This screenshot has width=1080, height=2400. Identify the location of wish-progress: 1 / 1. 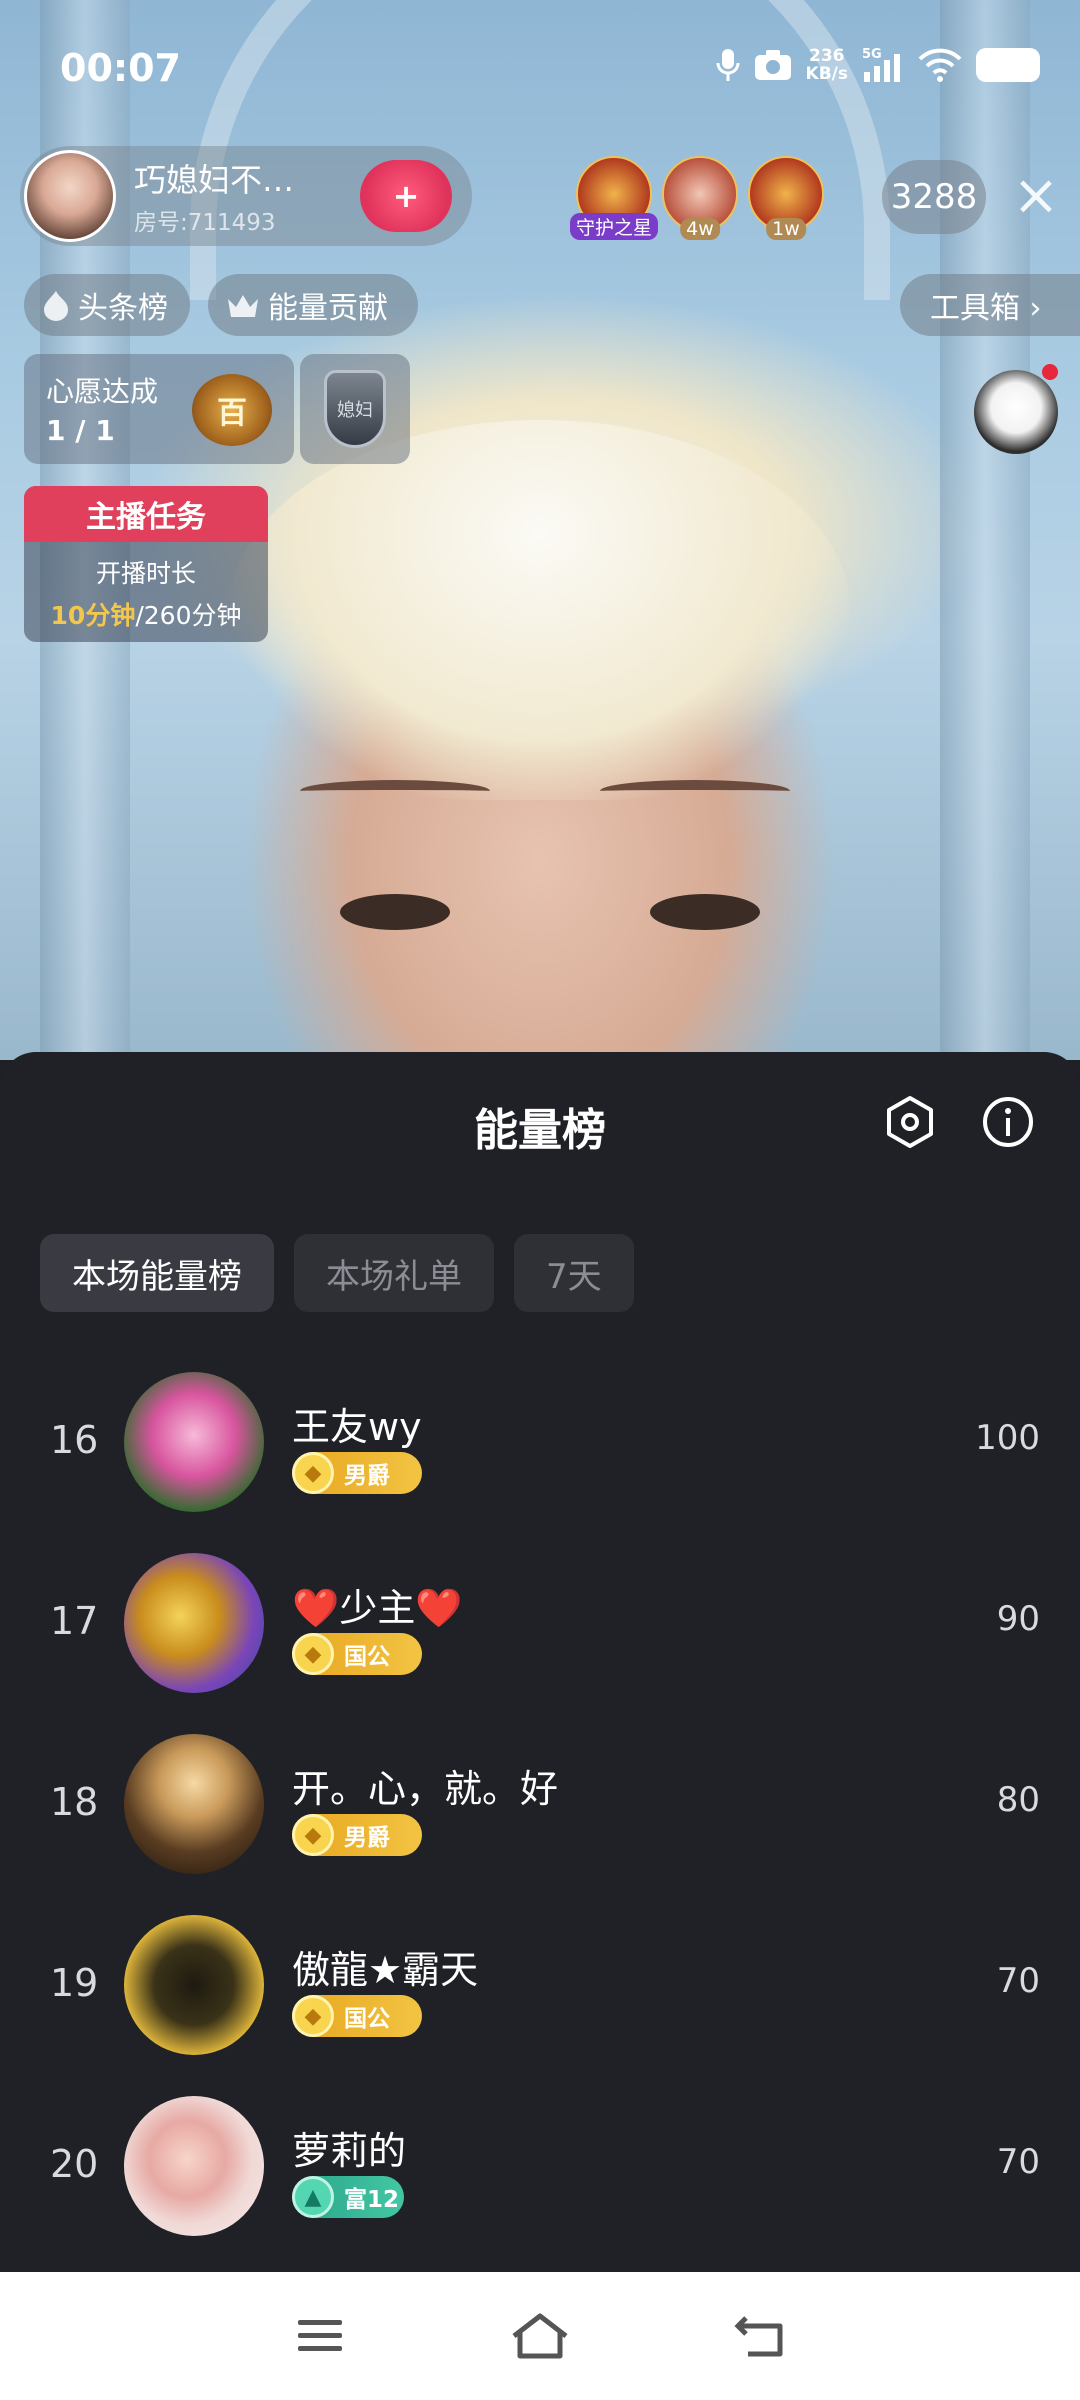
(80, 430).